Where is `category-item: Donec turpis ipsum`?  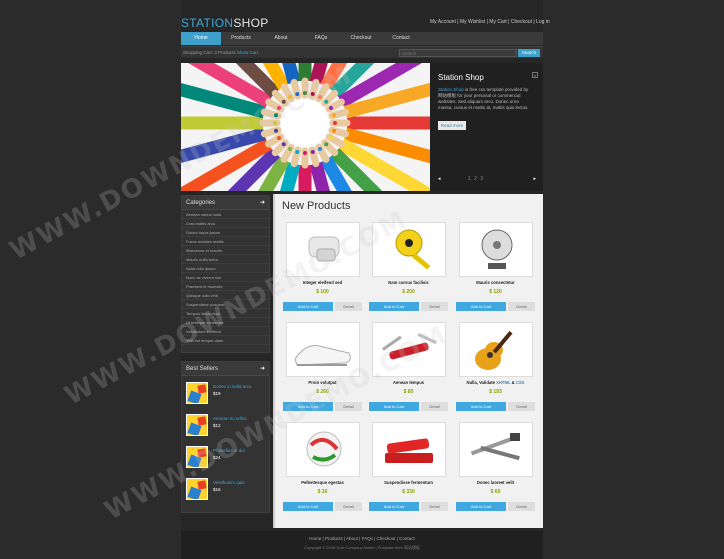 category-item: Donec turpis ipsum is located at coordinates (225, 232).